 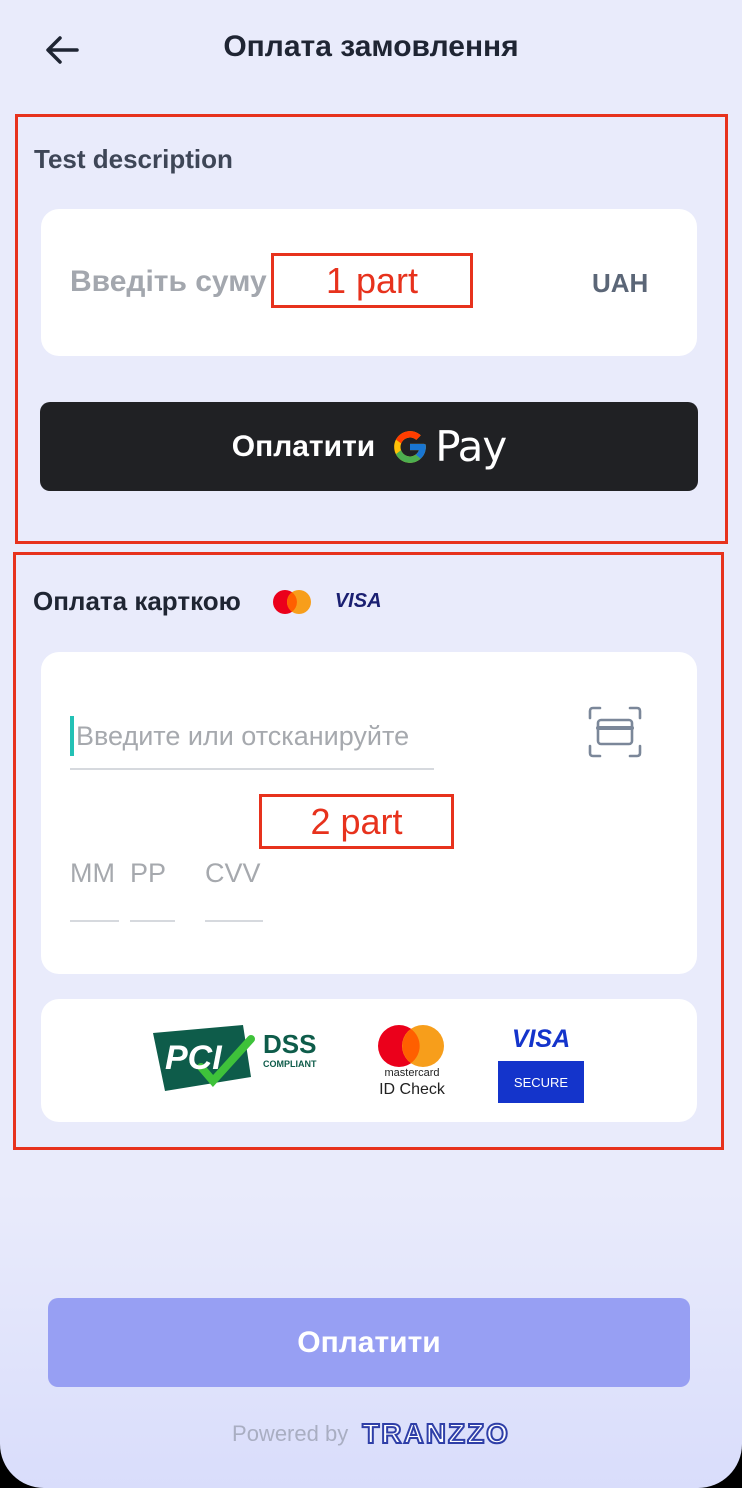 What do you see at coordinates (435, 1433) in the screenshot?
I see `tranzzo-logo: TRANZZO` at bounding box center [435, 1433].